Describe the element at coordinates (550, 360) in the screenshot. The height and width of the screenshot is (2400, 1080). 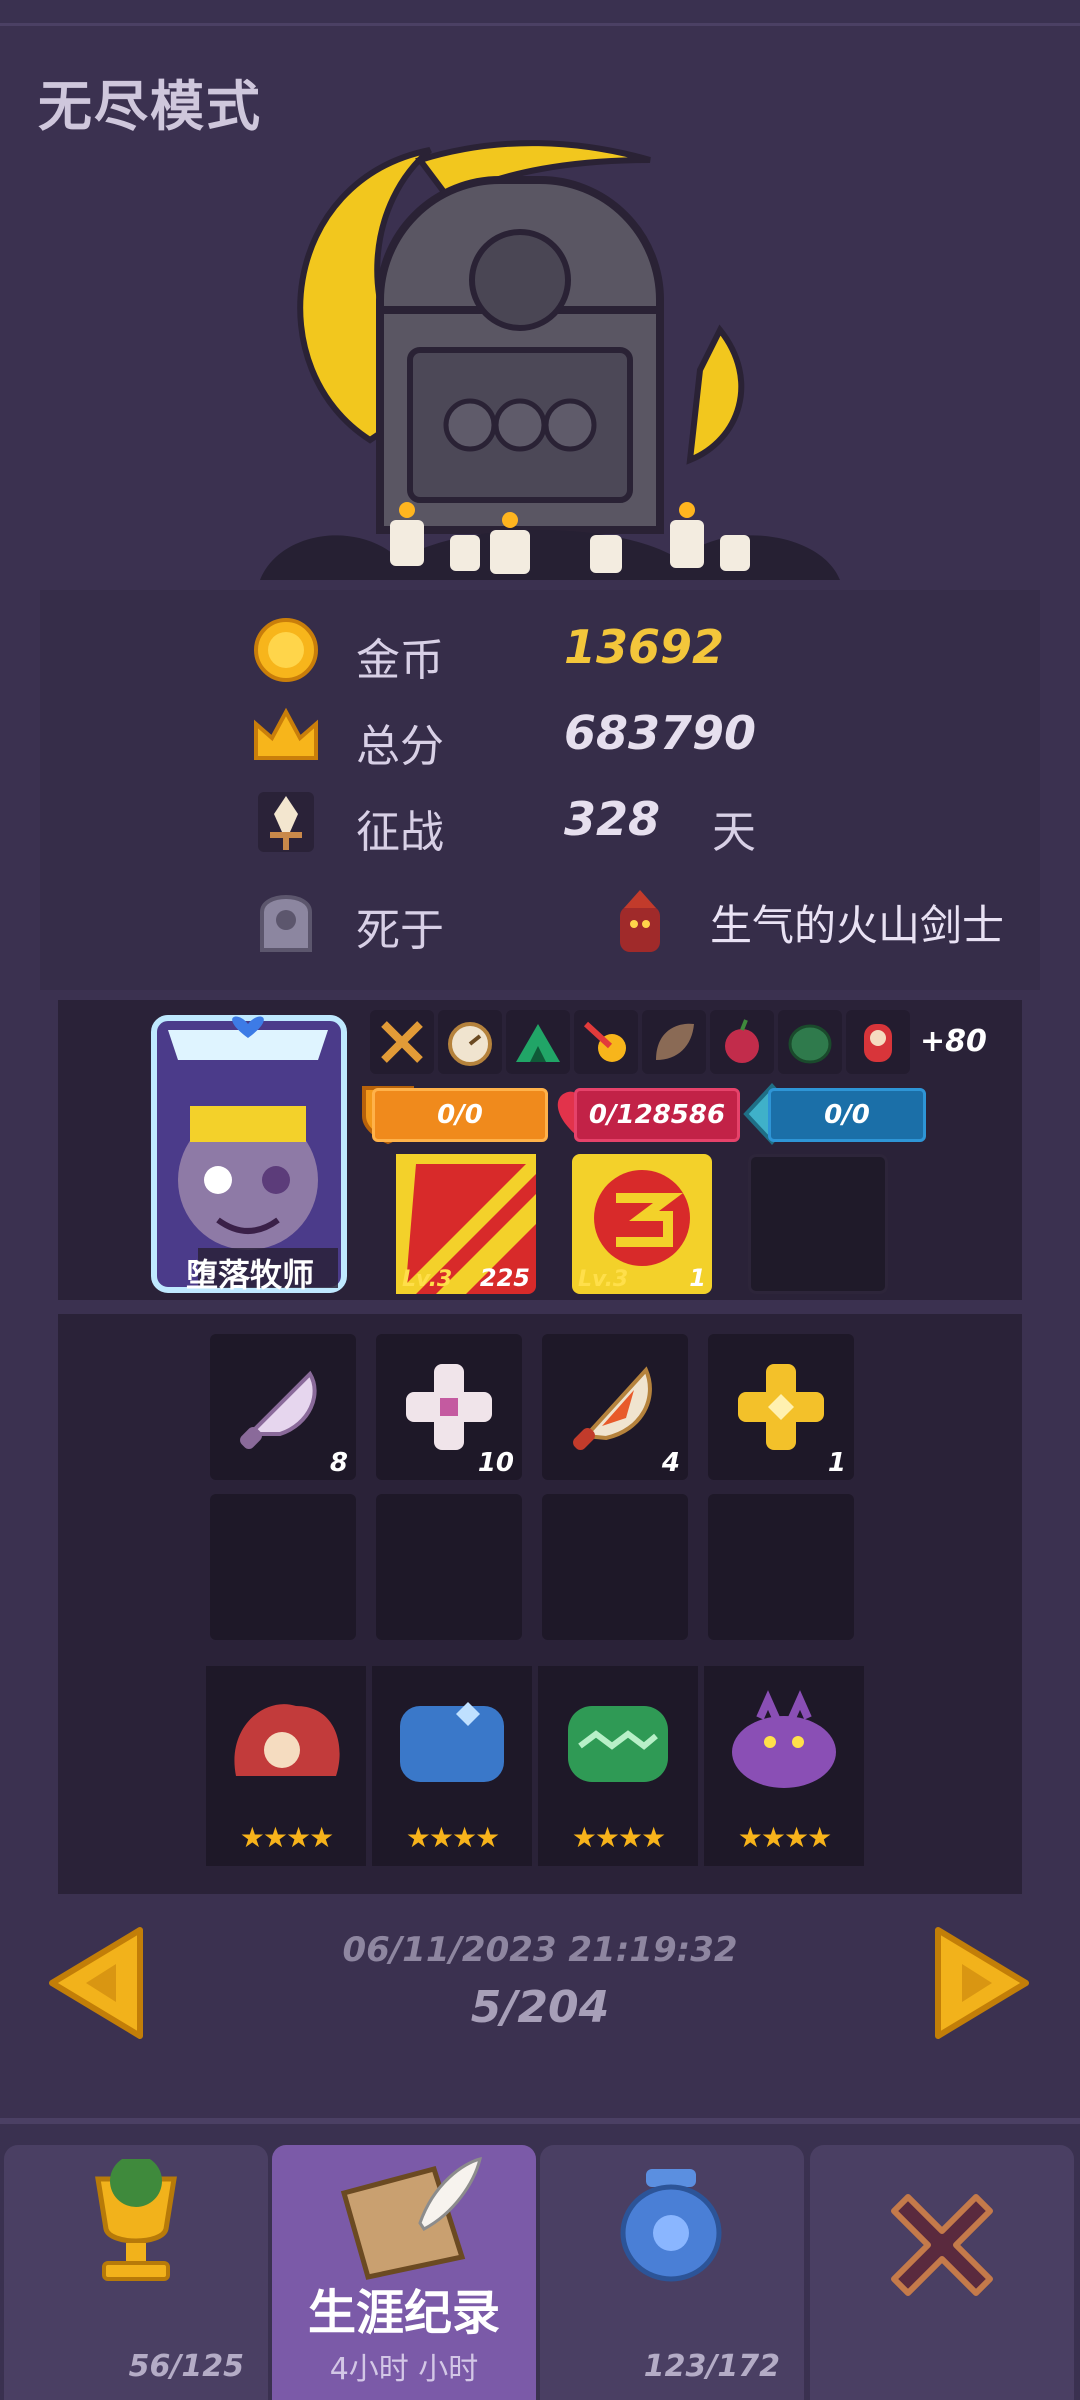
I see `tombstone-crescent-illustration` at that location.